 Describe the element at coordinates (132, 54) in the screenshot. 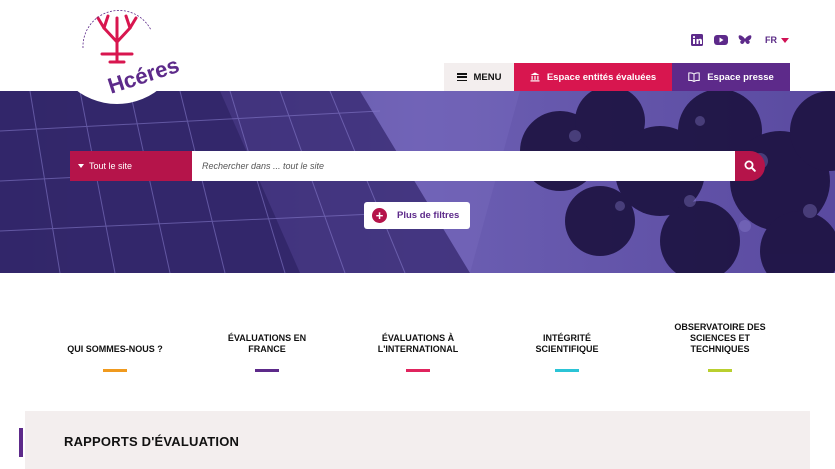

I see `logo-graphic: Hcéres` at that location.